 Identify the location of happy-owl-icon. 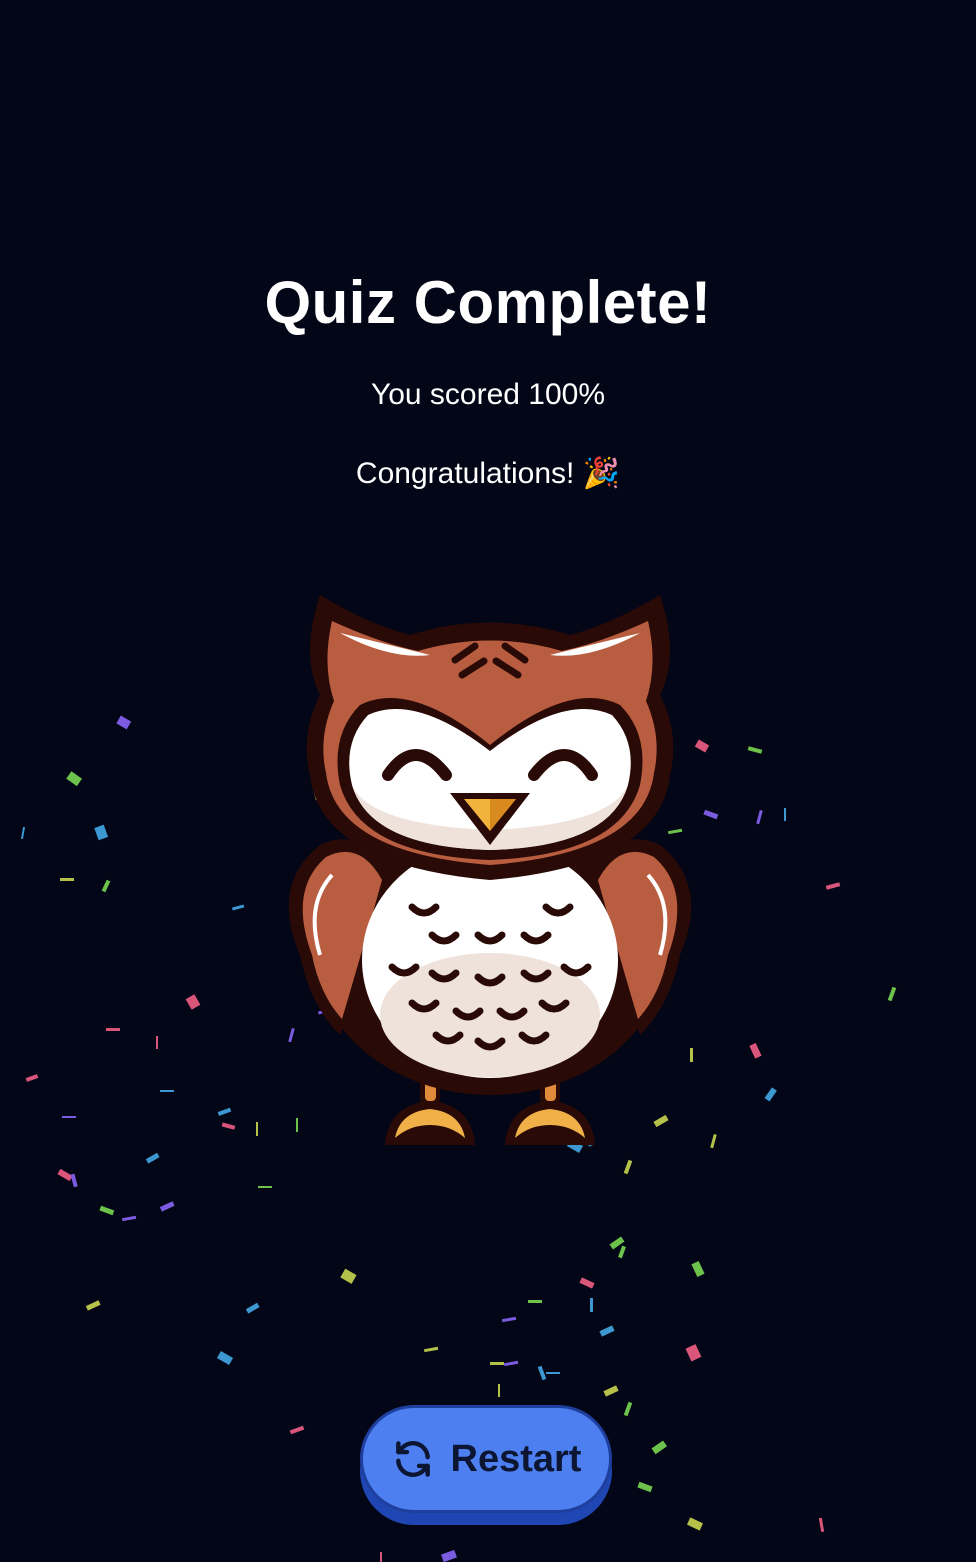
(490, 870).